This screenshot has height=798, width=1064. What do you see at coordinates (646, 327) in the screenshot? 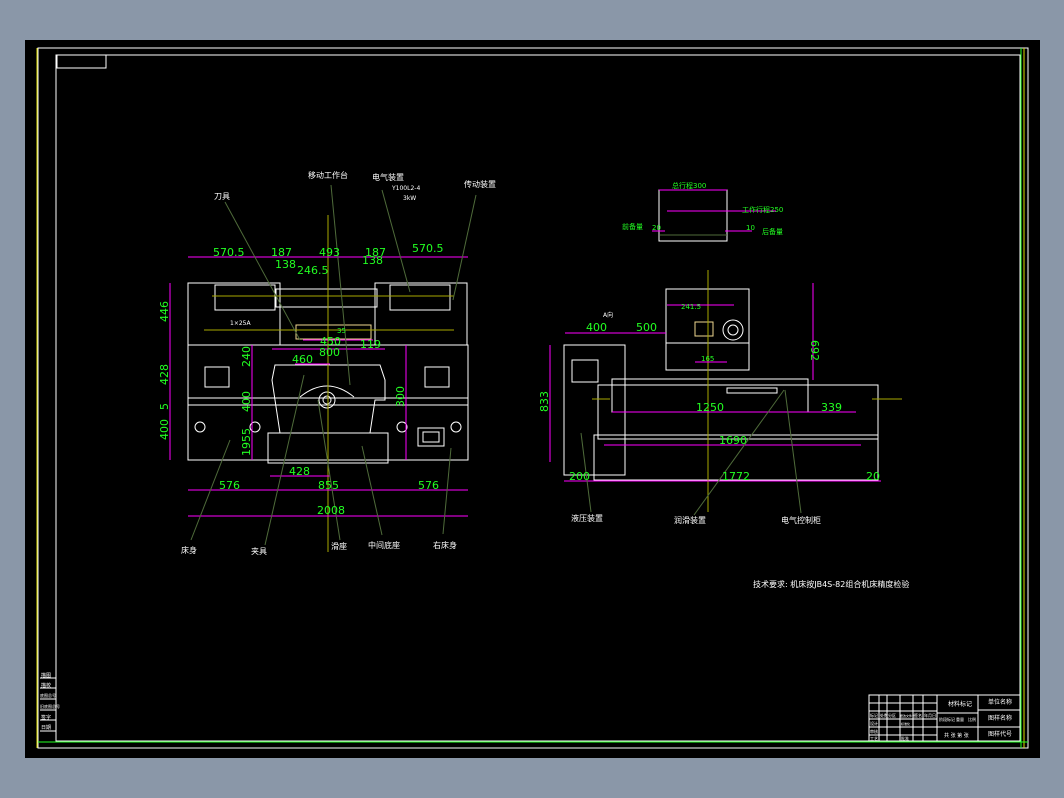
I see `dim-500-side: 500` at bounding box center [646, 327].